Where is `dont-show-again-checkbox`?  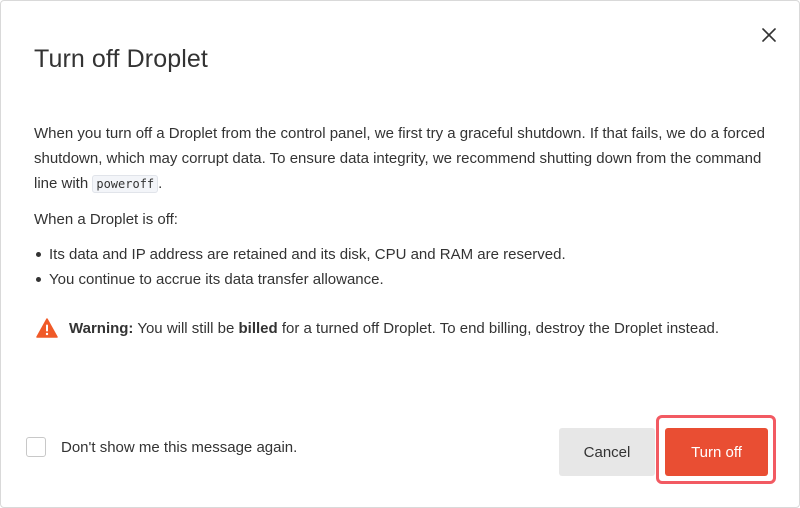
dont-show-again-checkbox is located at coordinates (36, 447).